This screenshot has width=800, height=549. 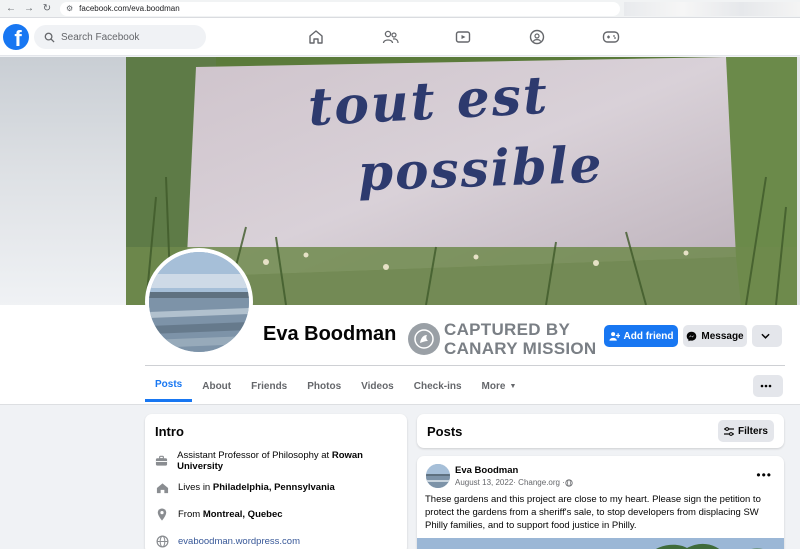 I want to click on post-link-image, so click(x=600, y=543).